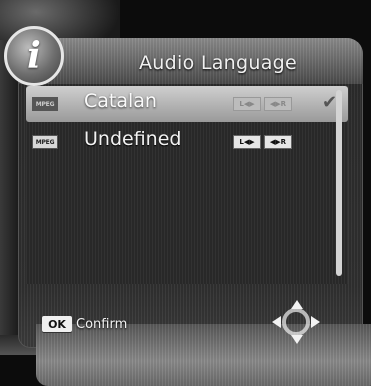 The width and height of the screenshot is (371, 386). I want to click on track-row-catalan: MPEG Catalan L◀▶ ◀▶R ✔, so click(187, 104).